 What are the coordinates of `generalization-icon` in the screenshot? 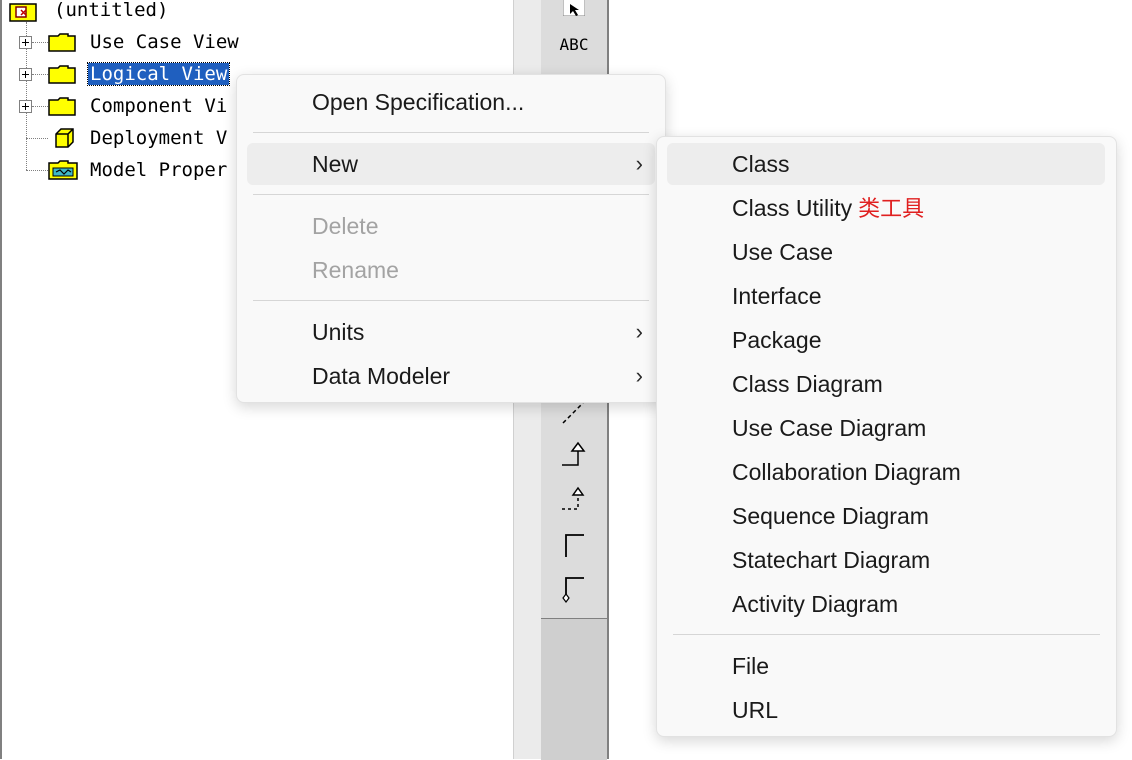 It's located at (574, 453).